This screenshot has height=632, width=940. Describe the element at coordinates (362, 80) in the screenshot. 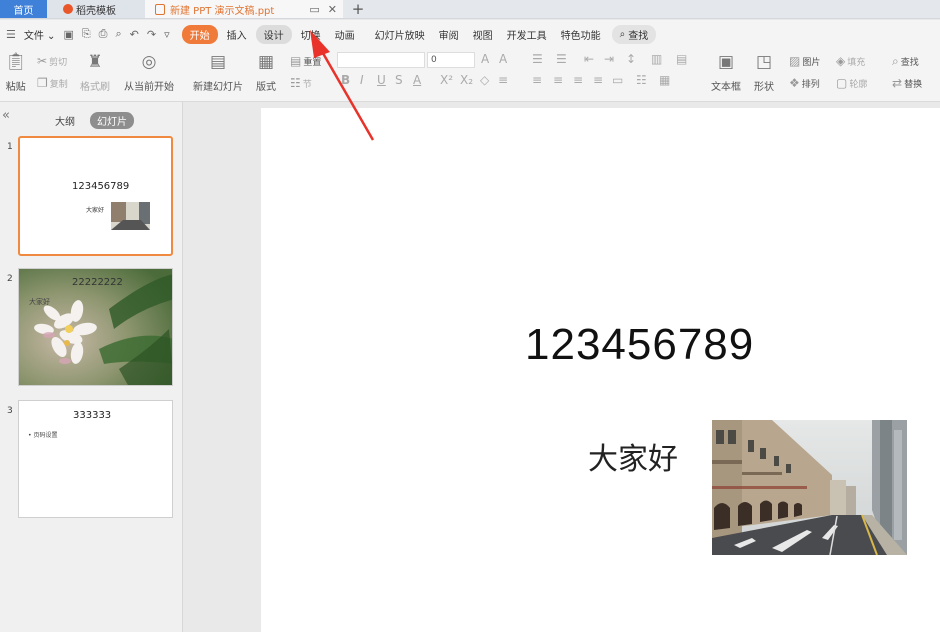

I see `italic-icon: I` at that location.